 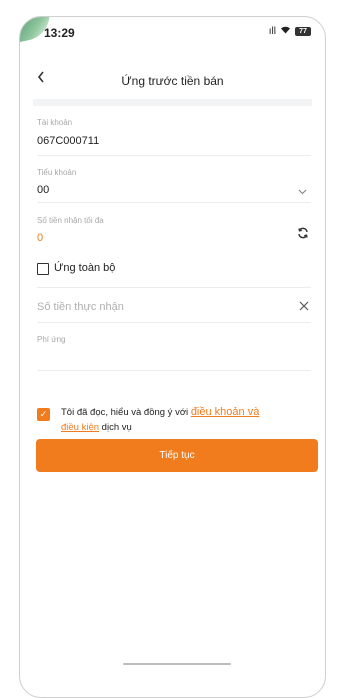 What do you see at coordinates (225, 412) in the screenshot?
I see `terms-link: điều khoản và` at bounding box center [225, 412].